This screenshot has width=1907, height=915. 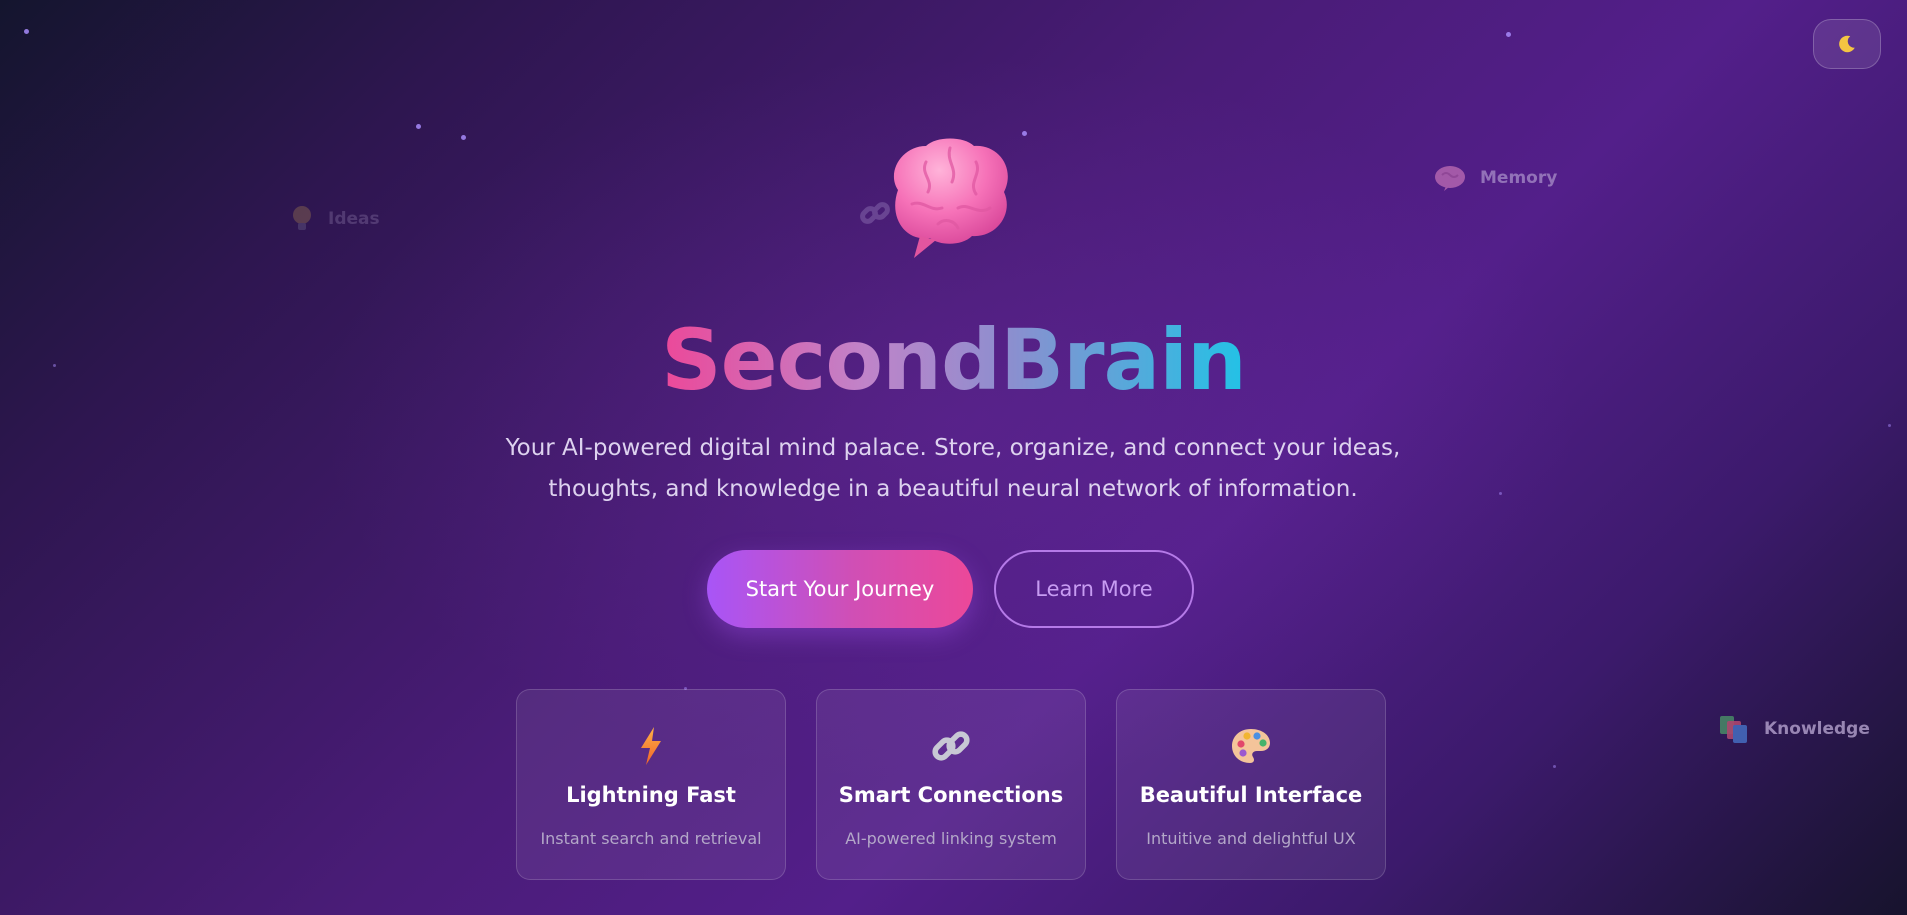 What do you see at coordinates (1519, 178) in the screenshot?
I see `floating-tag-label: Memory` at bounding box center [1519, 178].